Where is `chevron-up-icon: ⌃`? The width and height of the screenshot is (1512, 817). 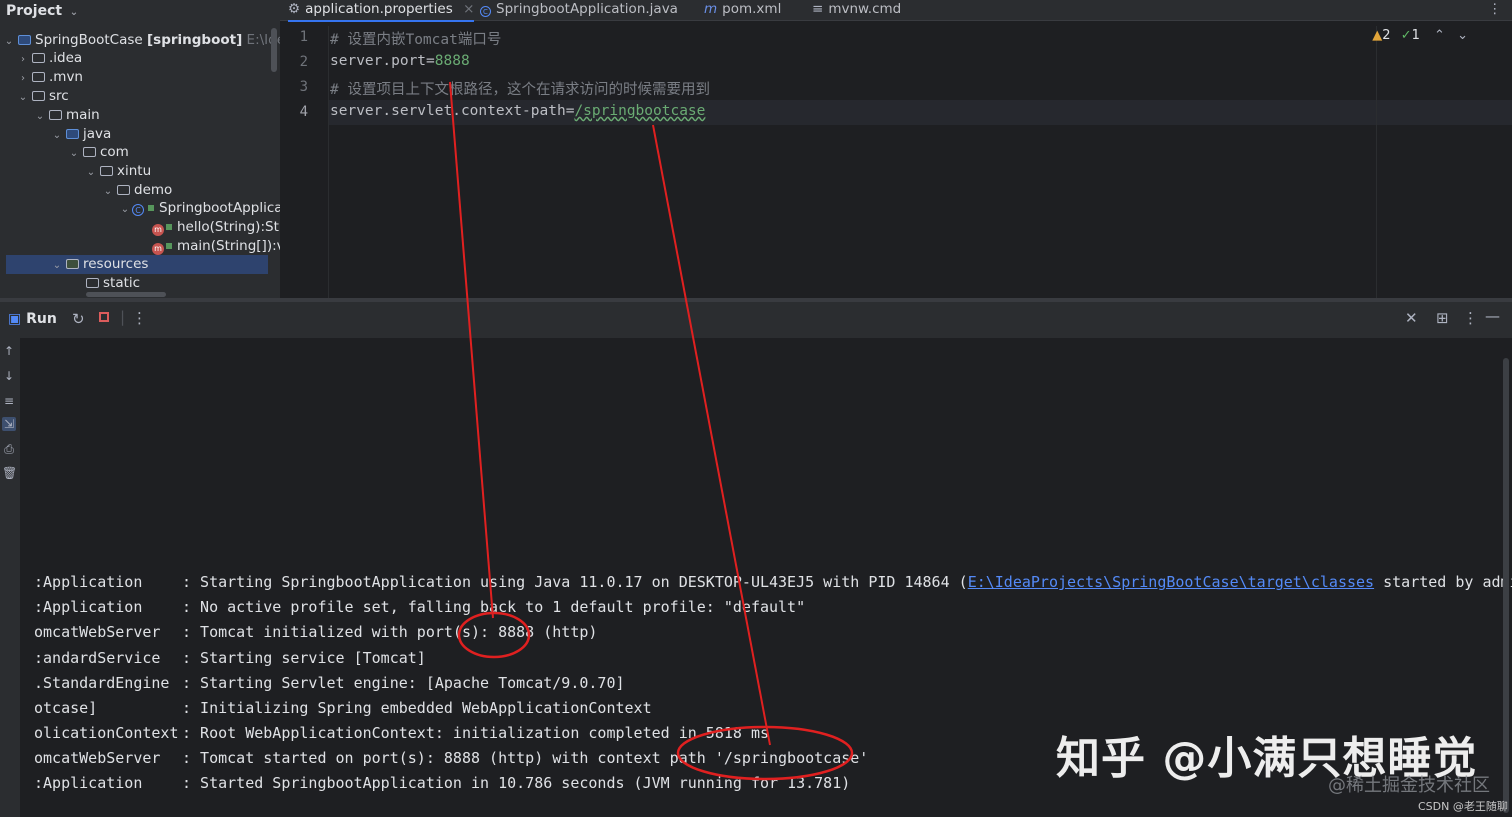
chevron-up-icon: ⌃ is located at coordinates (1439, 35).